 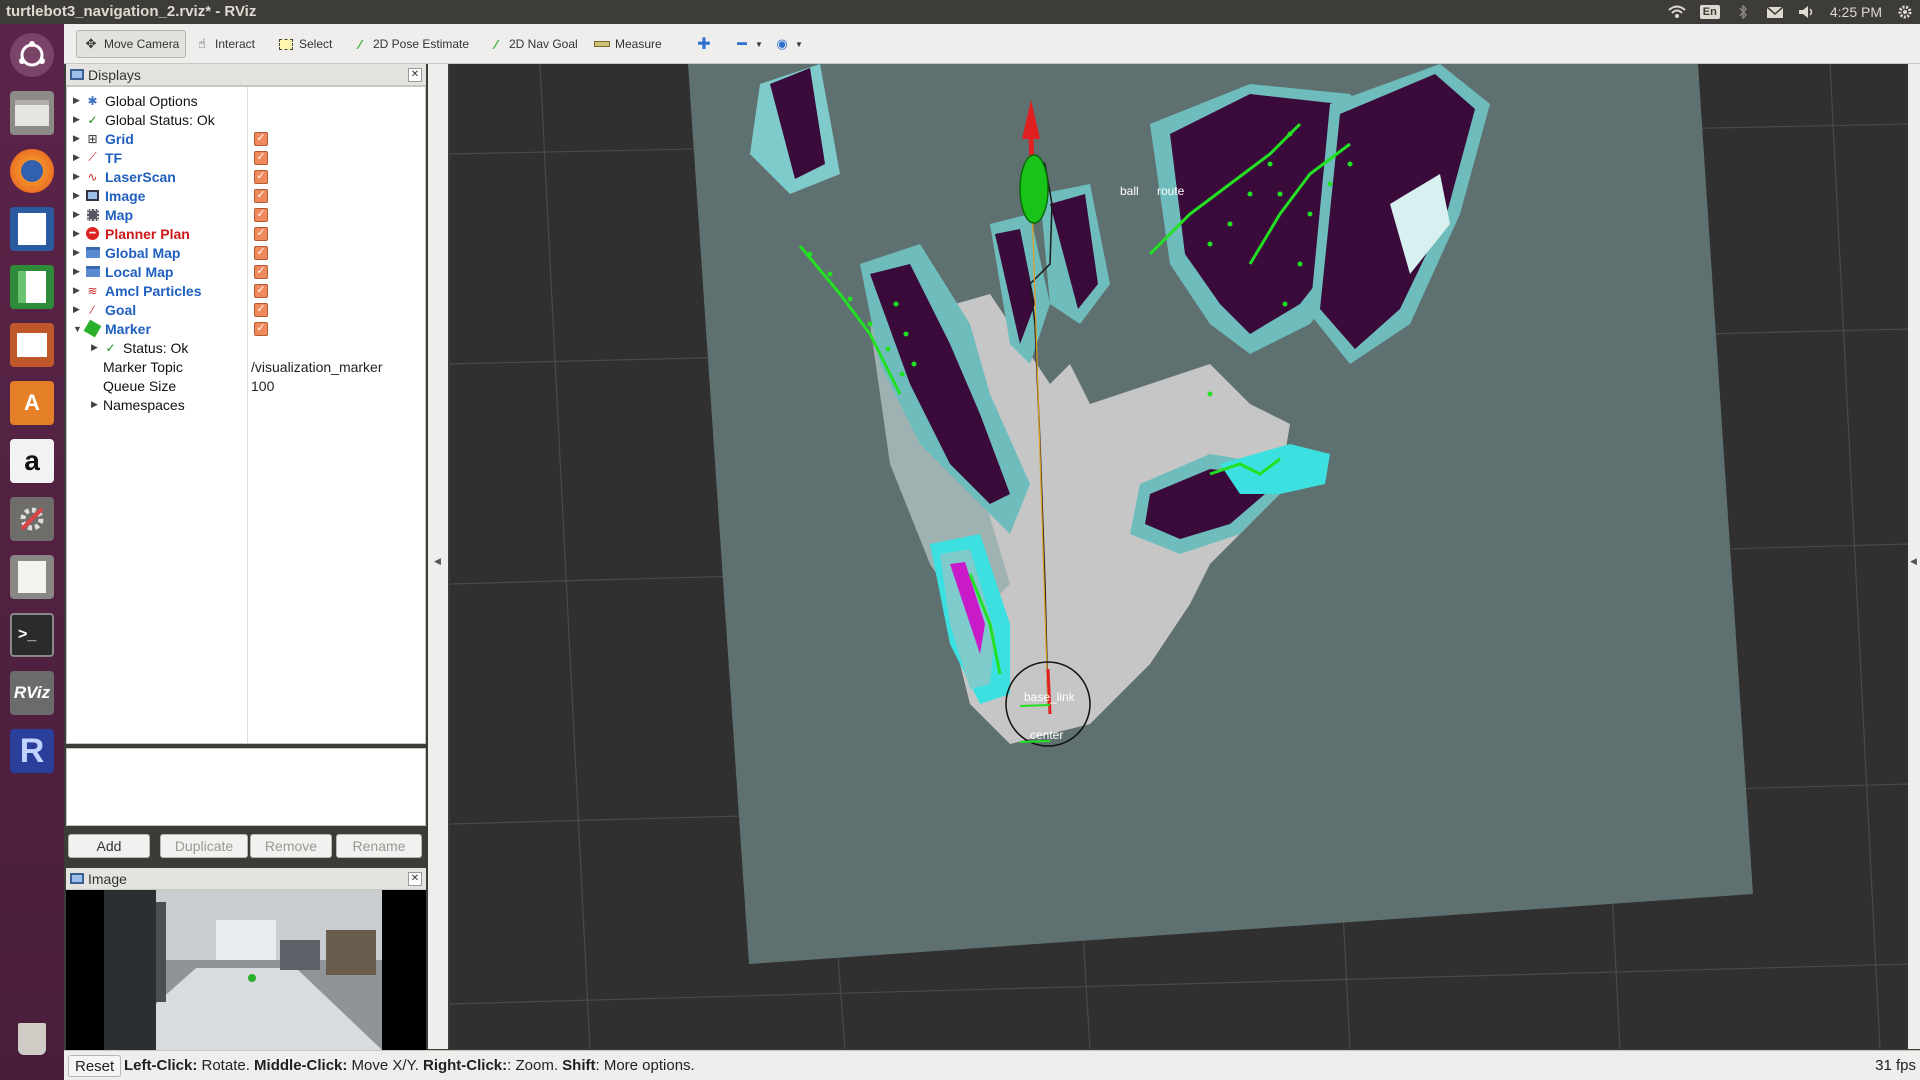 I want to click on text-editor-icon, so click(x=32, y=577).